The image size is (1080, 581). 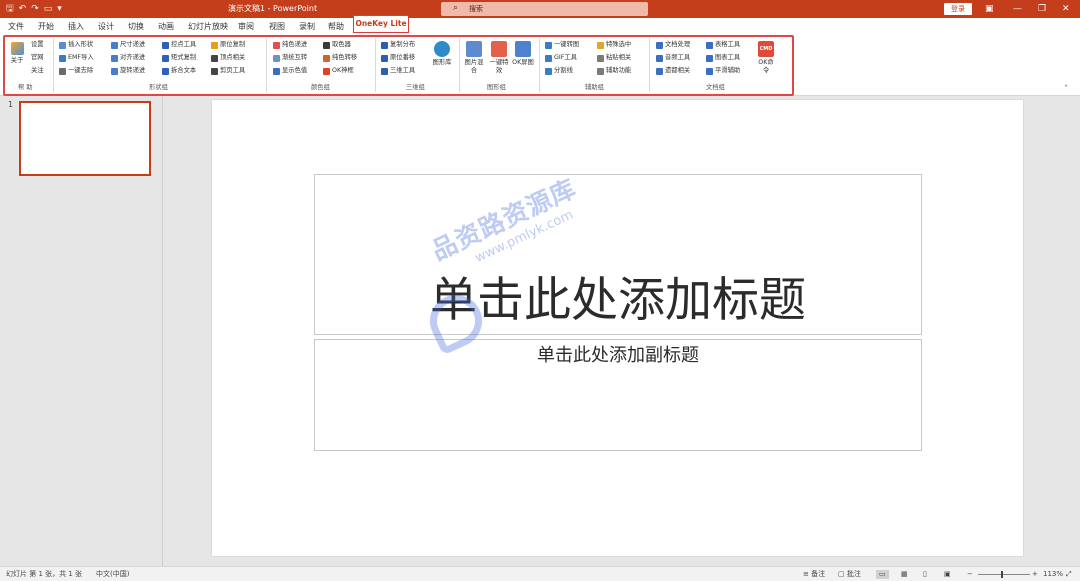 I want to click on one-click-image-button: 一键转图, so click(x=562, y=45).